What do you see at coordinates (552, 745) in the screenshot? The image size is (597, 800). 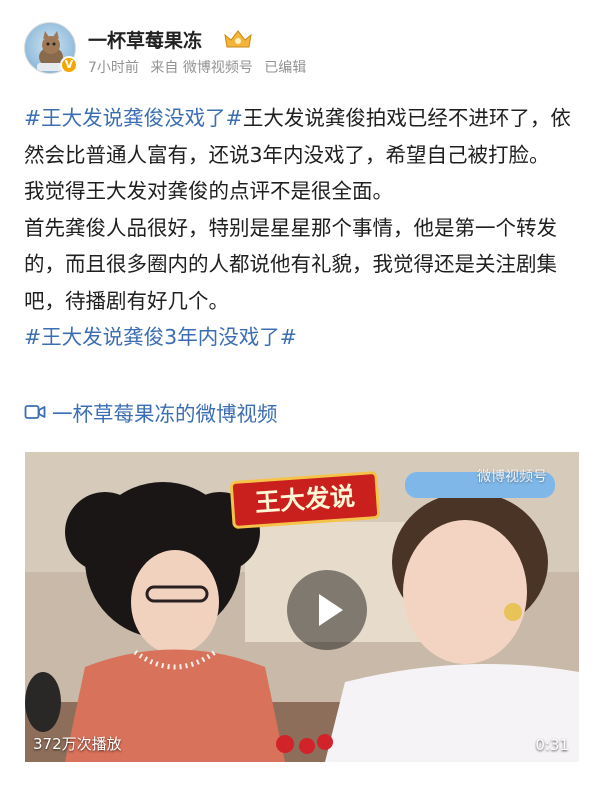 I see `video-duration: 0:31` at bounding box center [552, 745].